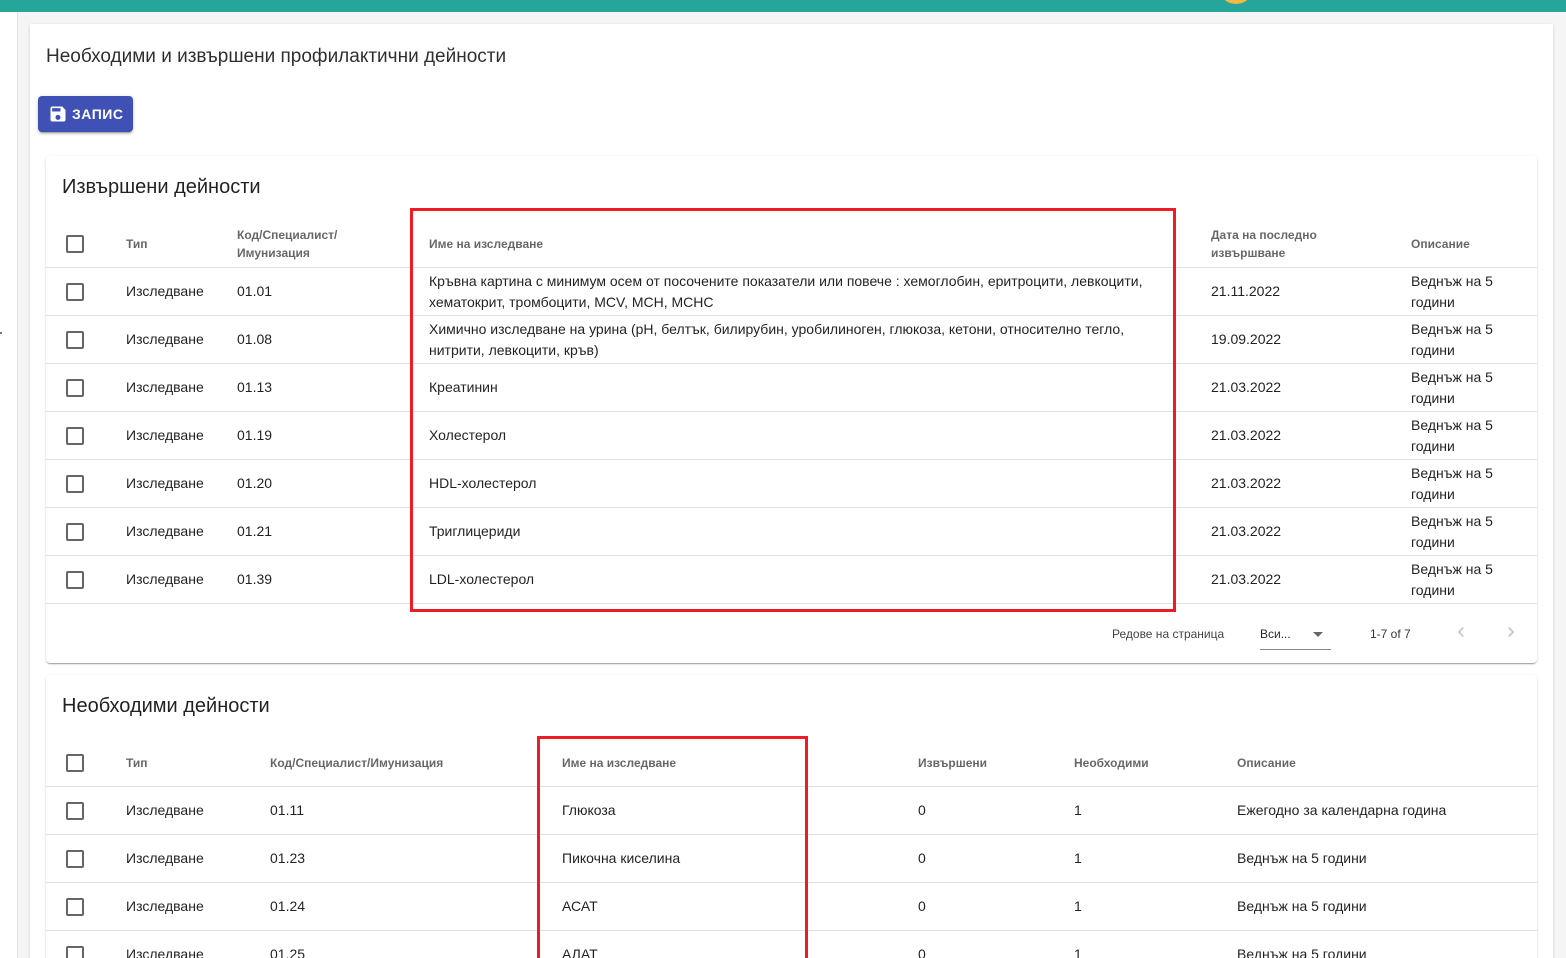 This screenshot has height=958, width=1566. What do you see at coordinates (255, 435) in the screenshot?
I see `cell-code: 01.19` at bounding box center [255, 435].